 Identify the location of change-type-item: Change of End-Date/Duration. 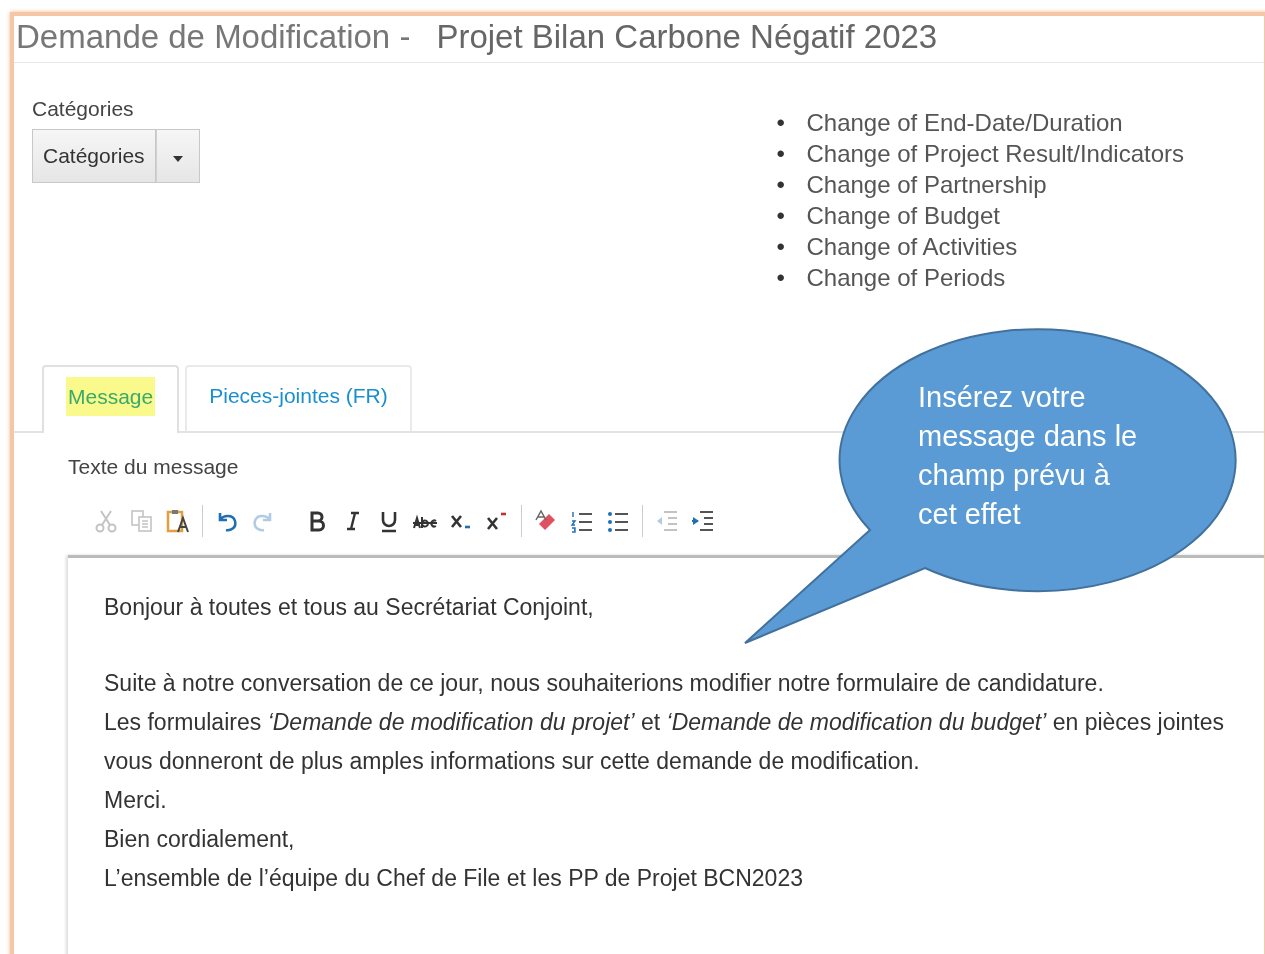
(964, 122).